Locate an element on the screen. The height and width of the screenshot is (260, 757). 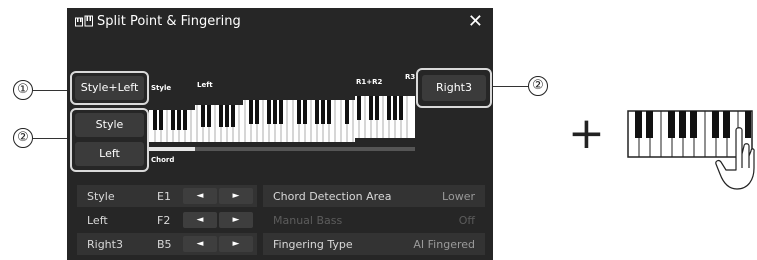
split-part-label: Style is located at coordinates (101, 196).